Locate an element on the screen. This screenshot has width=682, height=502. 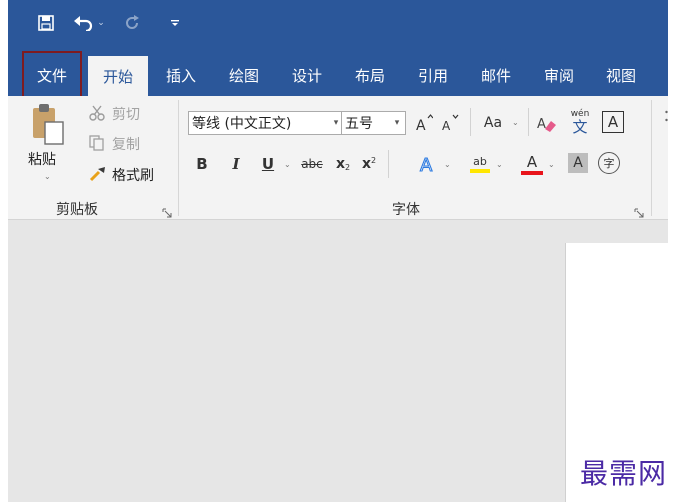
tab-review: 审阅 is located at coordinates (559, 75).